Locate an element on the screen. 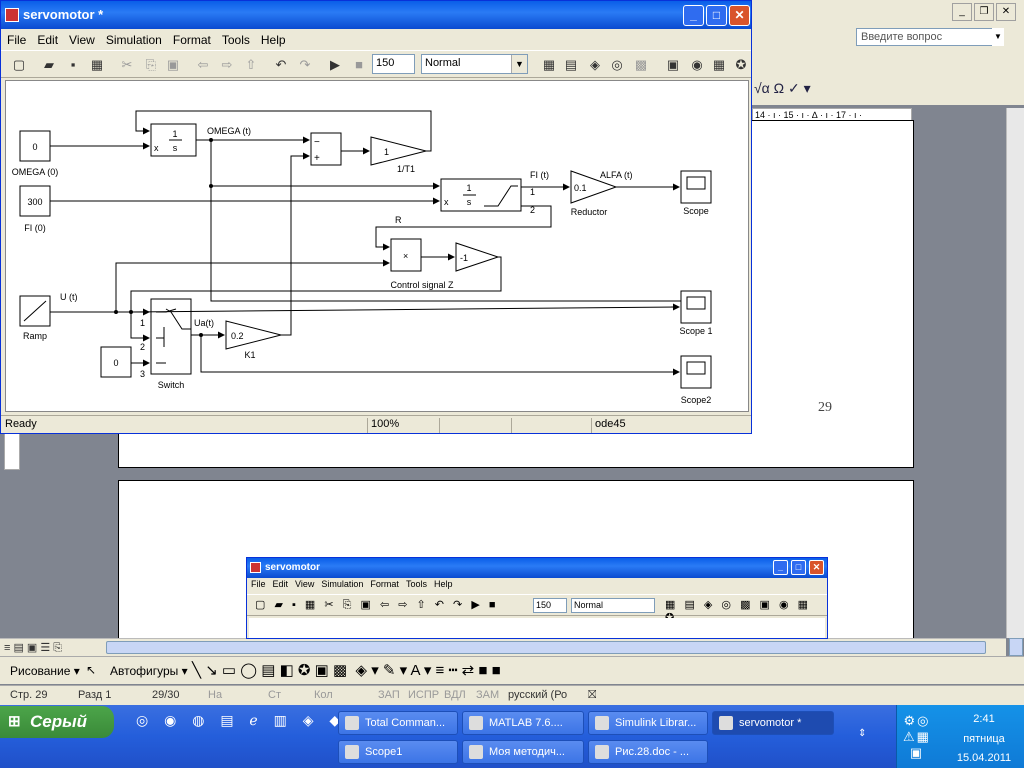 Image resolution: width=1024 pixels, height=768 pixels. subsystem-icon: ◎ is located at coordinates (617, 65).